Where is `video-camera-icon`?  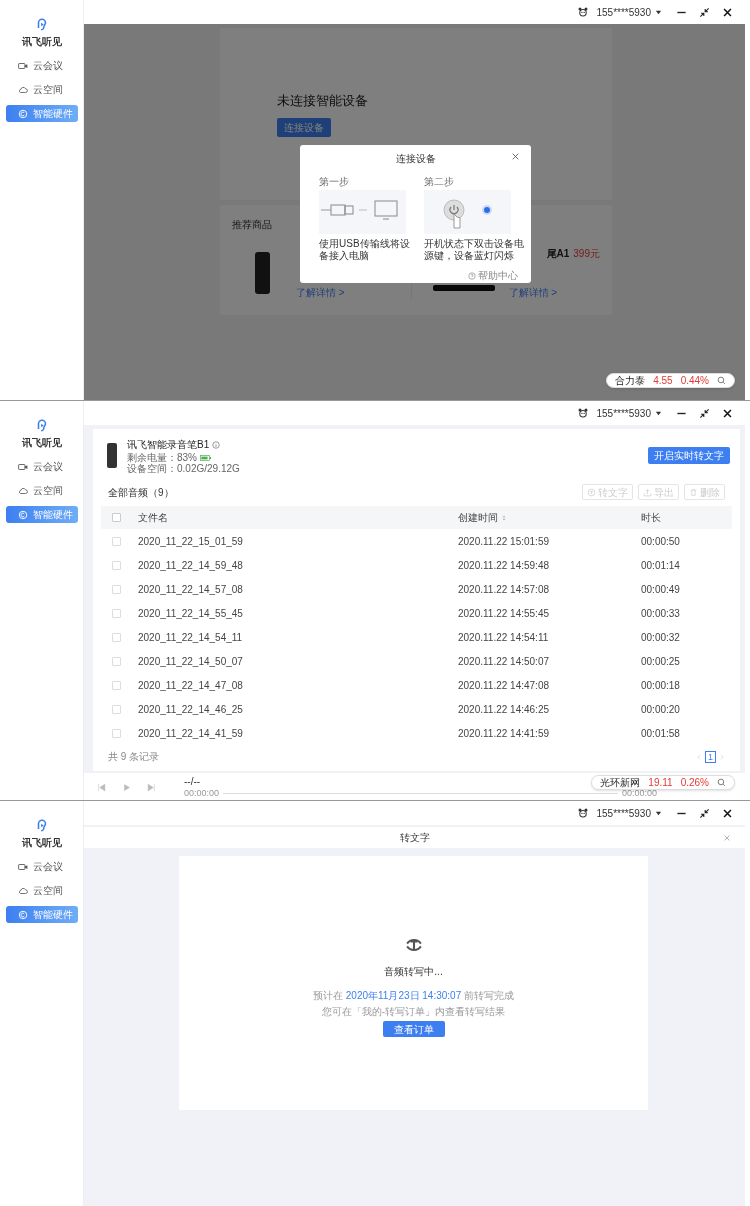
video-camera-icon is located at coordinates (22, 466).